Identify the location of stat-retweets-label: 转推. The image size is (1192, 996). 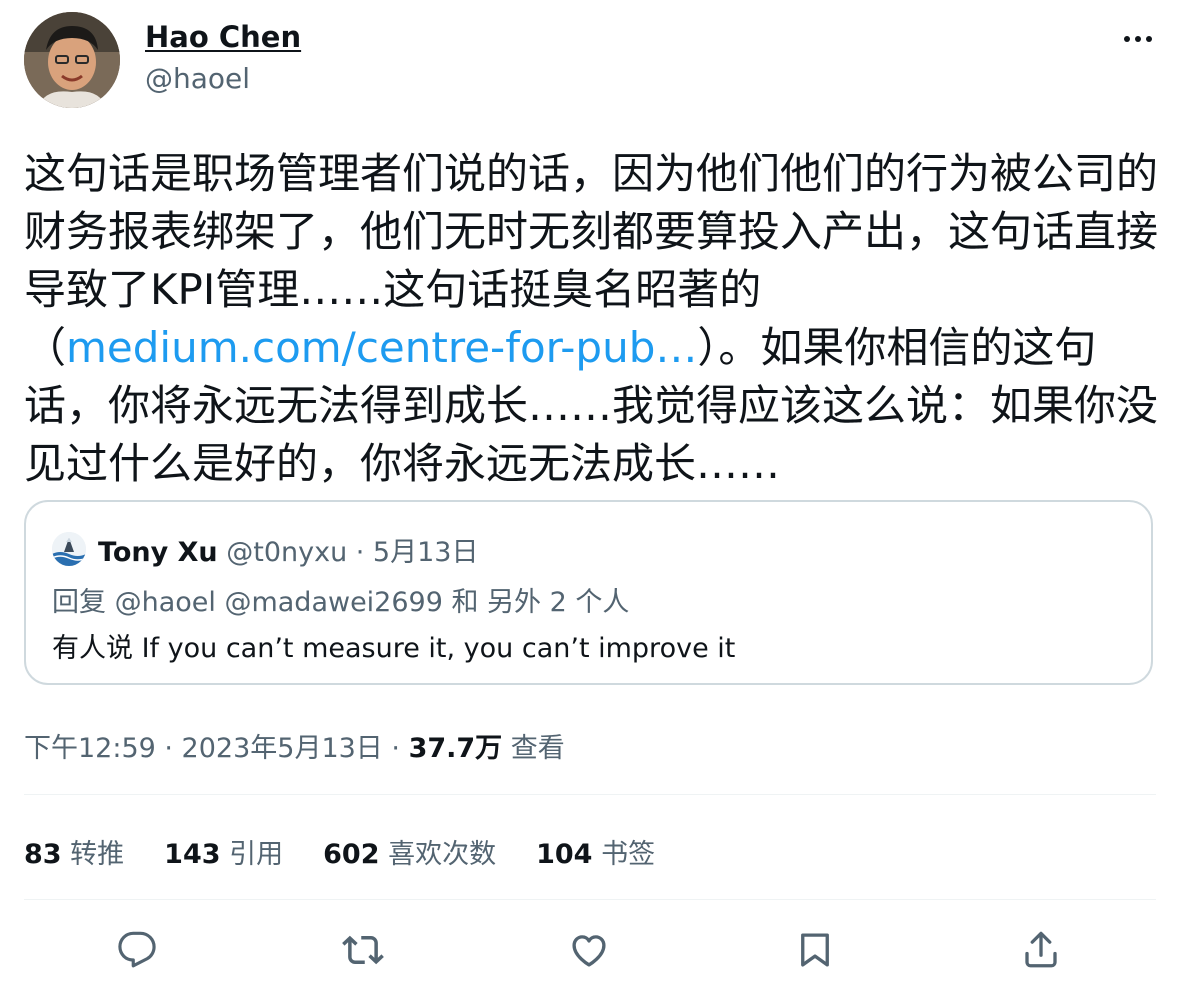
(93, 854).